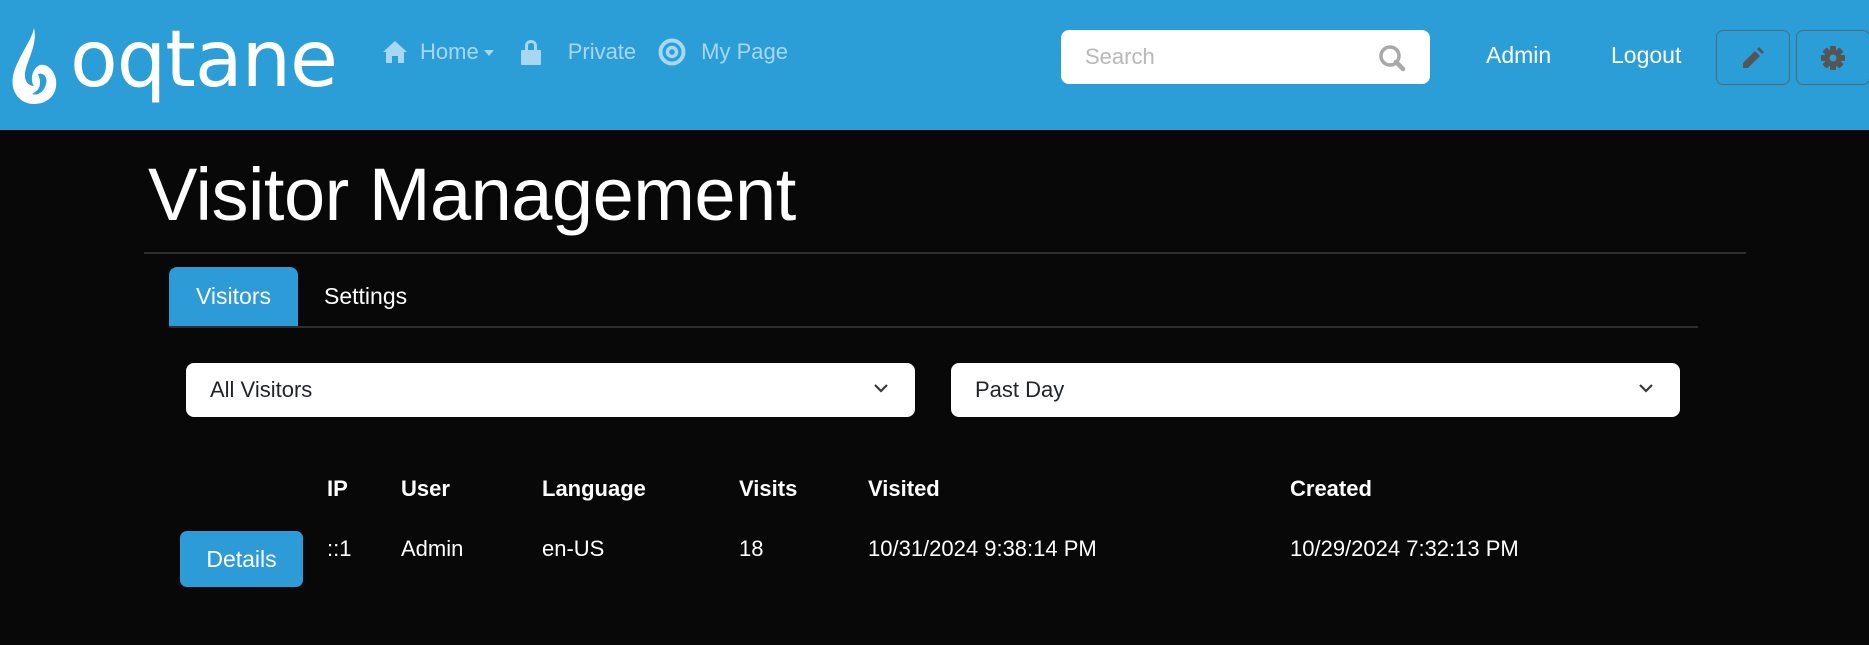 This screenshot has height=645, width=1869. I want to click on period-select: Past Day, so click(1315, 390).